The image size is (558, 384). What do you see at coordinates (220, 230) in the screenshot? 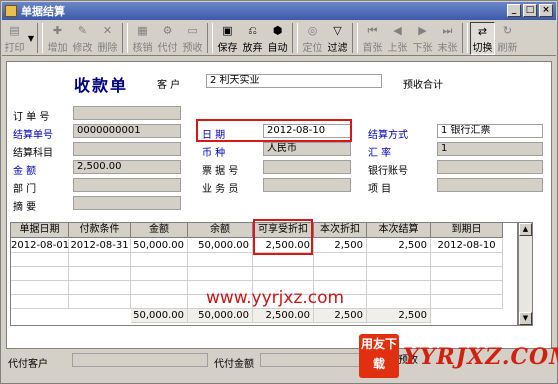
I see `grid-header-3: 余额` at bounding box center [220, 230].